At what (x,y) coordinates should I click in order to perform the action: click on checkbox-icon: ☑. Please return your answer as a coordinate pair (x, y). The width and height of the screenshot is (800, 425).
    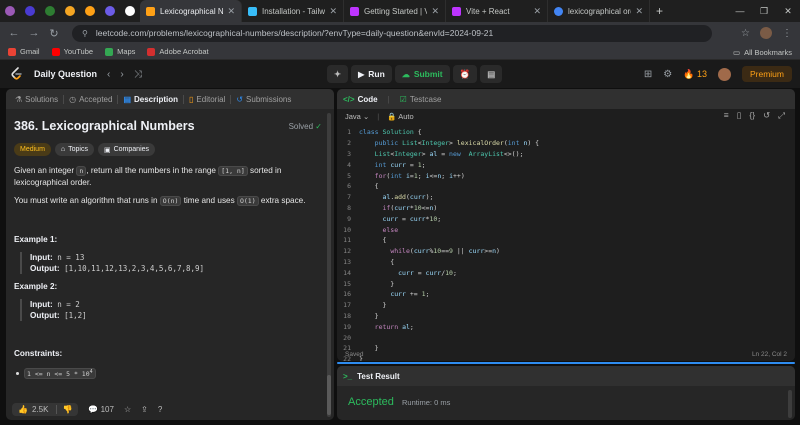
    Looking at the image, I should click on (403, 99).